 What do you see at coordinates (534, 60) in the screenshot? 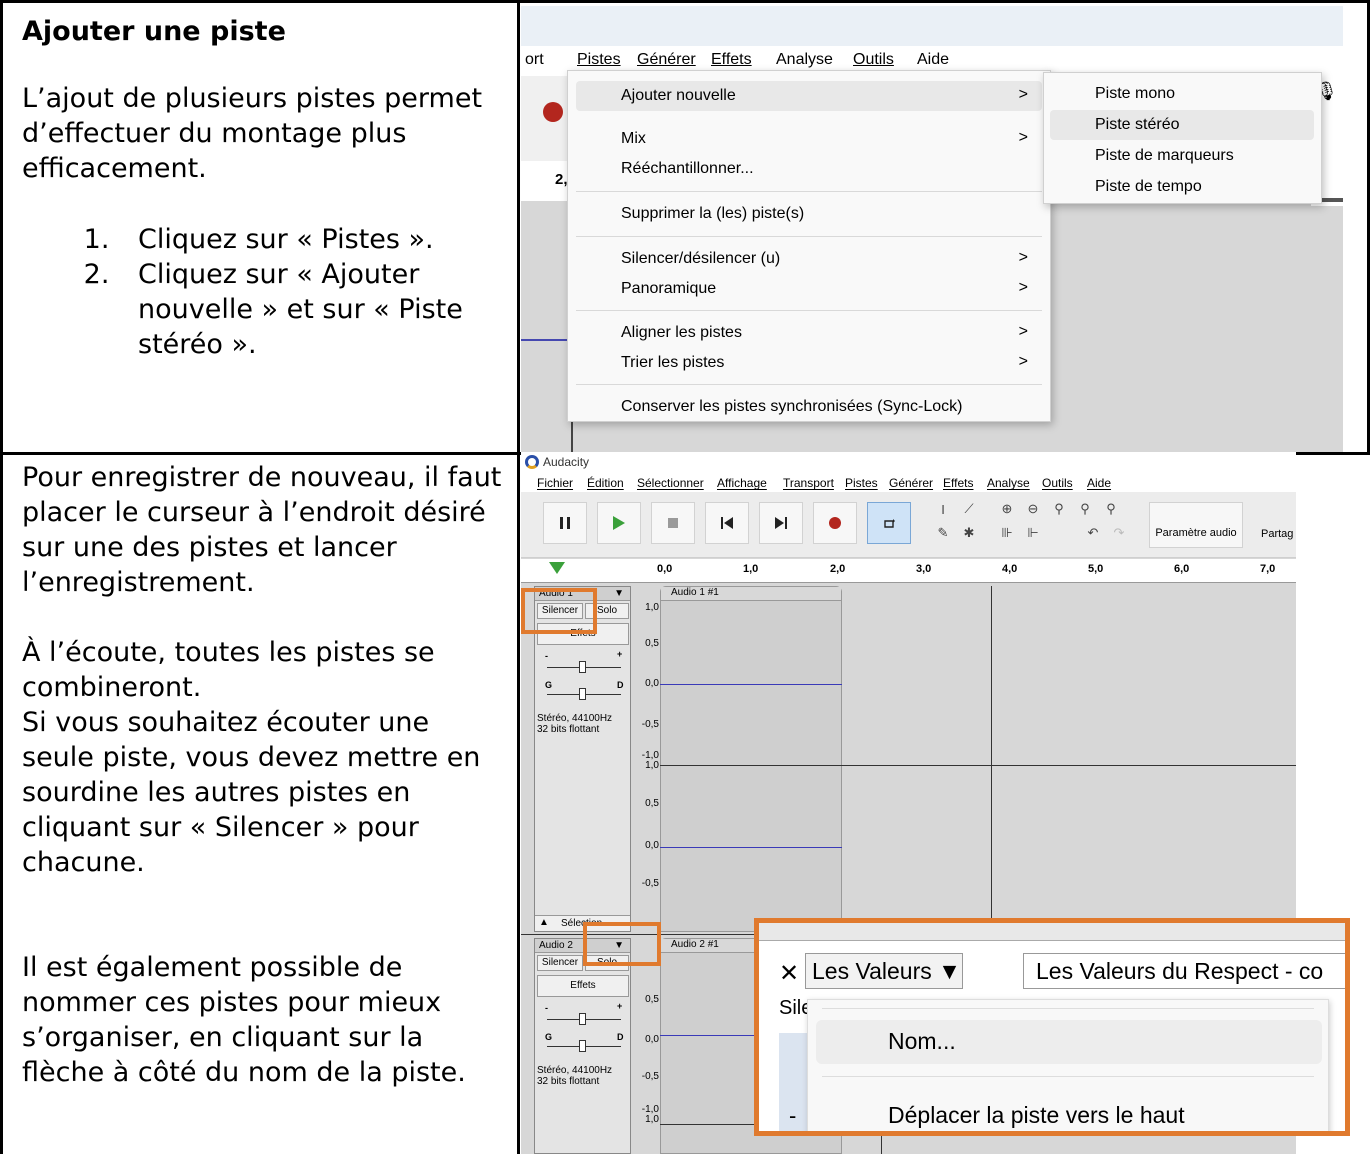
I see `menu-transport-partial: ort` at bounding box center [534, 60].